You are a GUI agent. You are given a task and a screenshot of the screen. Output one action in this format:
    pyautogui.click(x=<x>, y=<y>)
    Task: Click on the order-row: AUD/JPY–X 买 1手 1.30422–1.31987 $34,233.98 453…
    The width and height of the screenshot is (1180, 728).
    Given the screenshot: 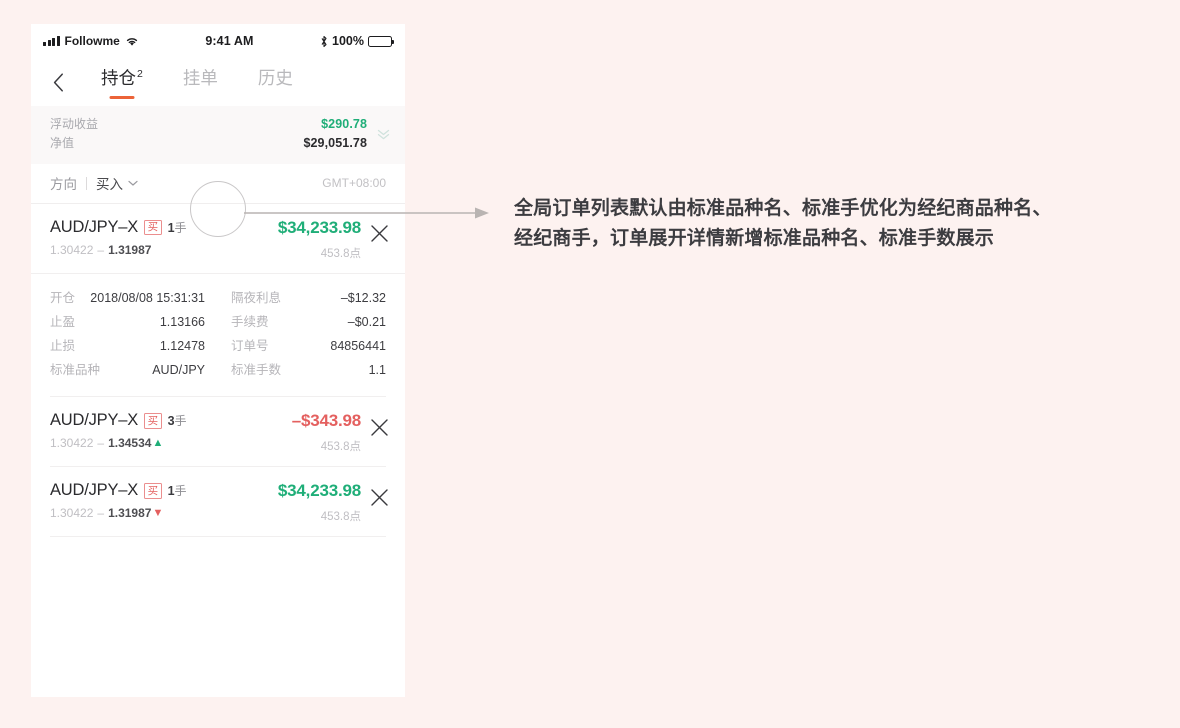 What is the action you would take?
    pyautogui.click(x=218, y=238)
    